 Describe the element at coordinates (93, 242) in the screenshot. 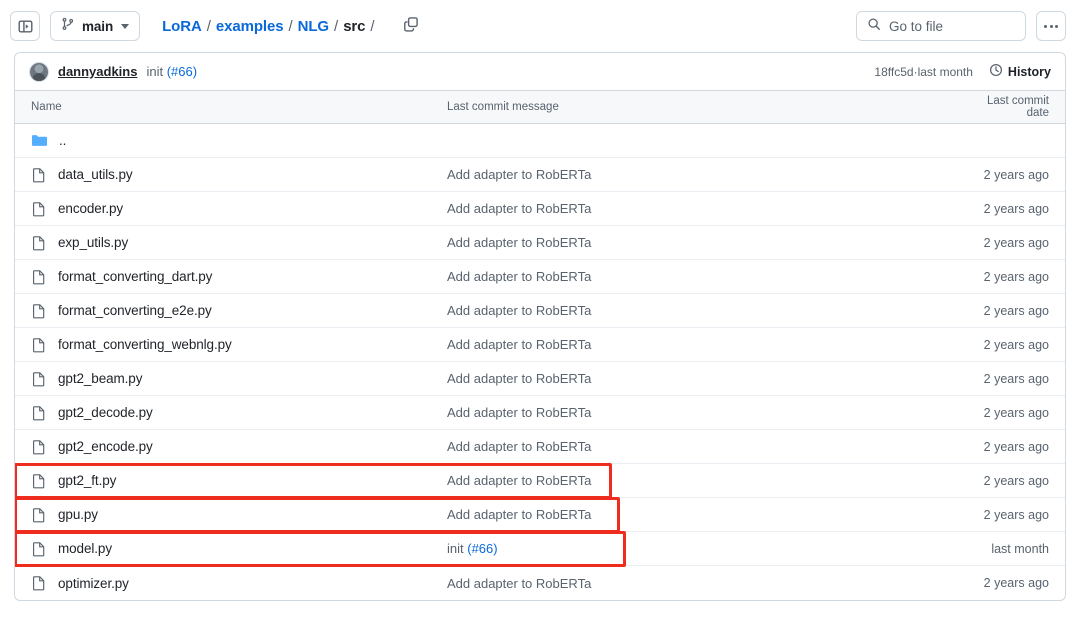

I see `file-name-link: exp_utils.py` at that location.